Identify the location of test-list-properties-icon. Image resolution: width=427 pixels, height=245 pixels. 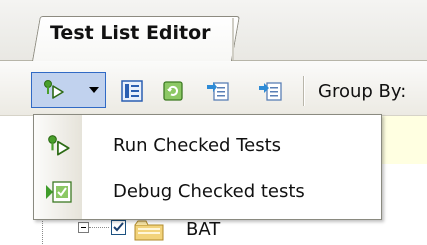
(132, 91).